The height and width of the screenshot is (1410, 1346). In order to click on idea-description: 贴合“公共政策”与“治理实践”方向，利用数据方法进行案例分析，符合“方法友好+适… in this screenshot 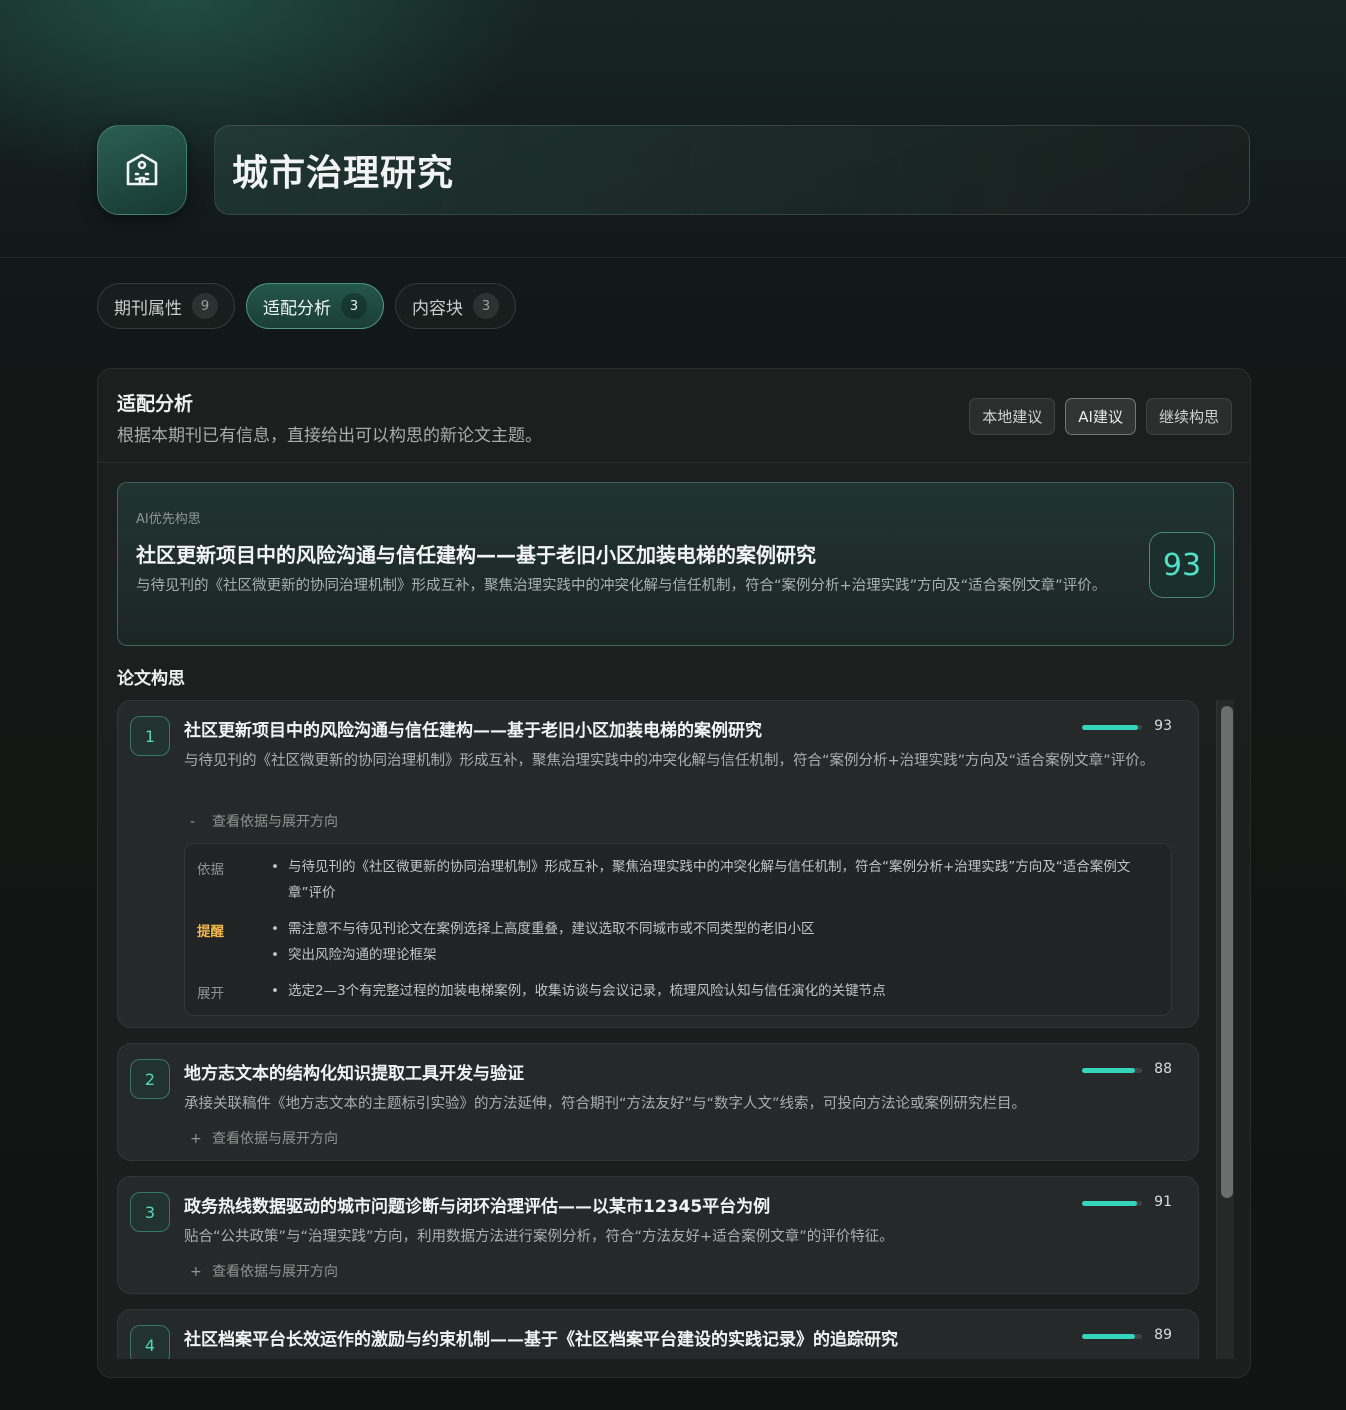, I will do `click(539, 1237)`.